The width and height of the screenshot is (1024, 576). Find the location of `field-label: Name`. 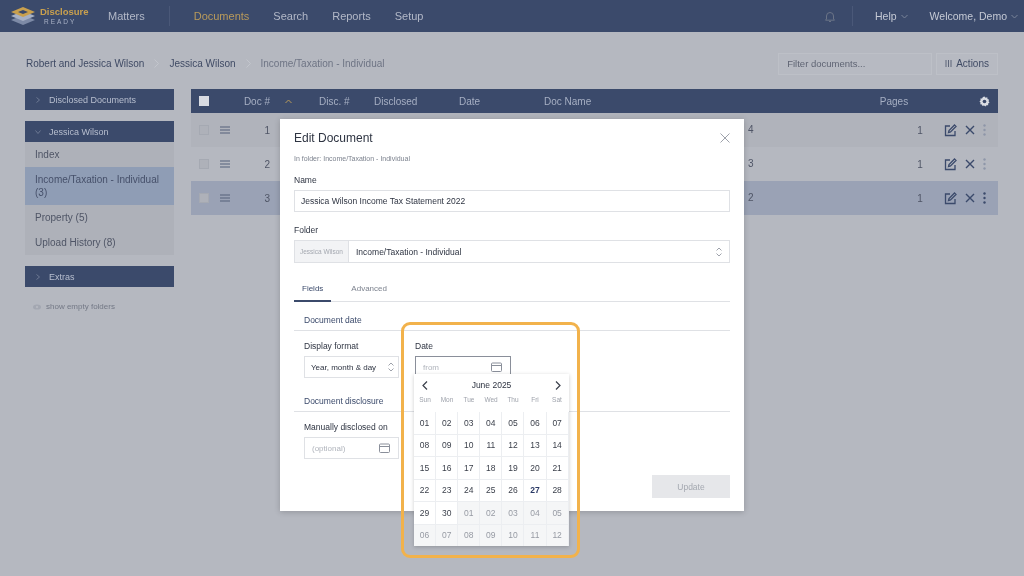

field-label: Name is located at coordinates (306, 180).